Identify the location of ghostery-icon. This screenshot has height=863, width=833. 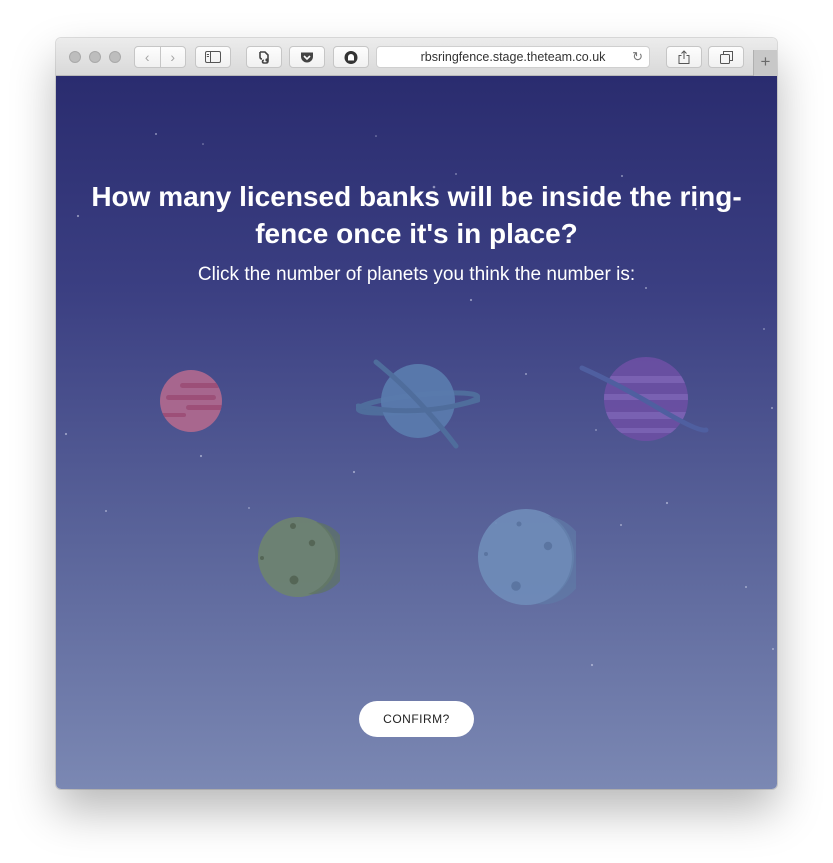
(351, 57).